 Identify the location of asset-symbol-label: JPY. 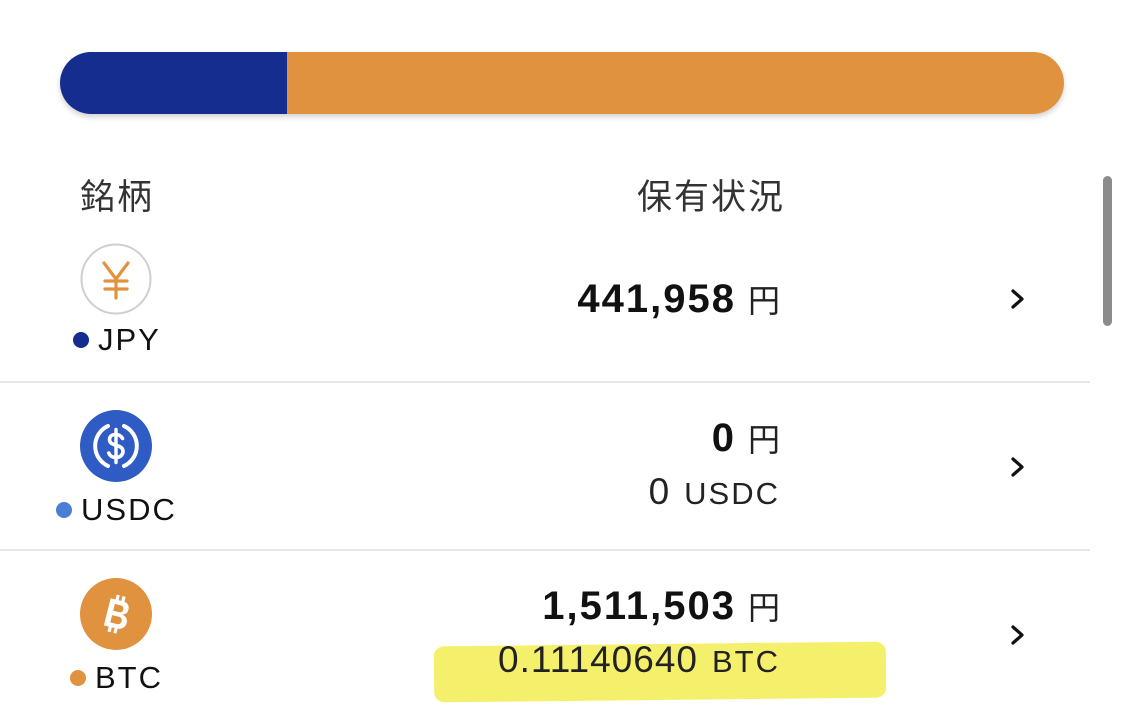
(129, 339).